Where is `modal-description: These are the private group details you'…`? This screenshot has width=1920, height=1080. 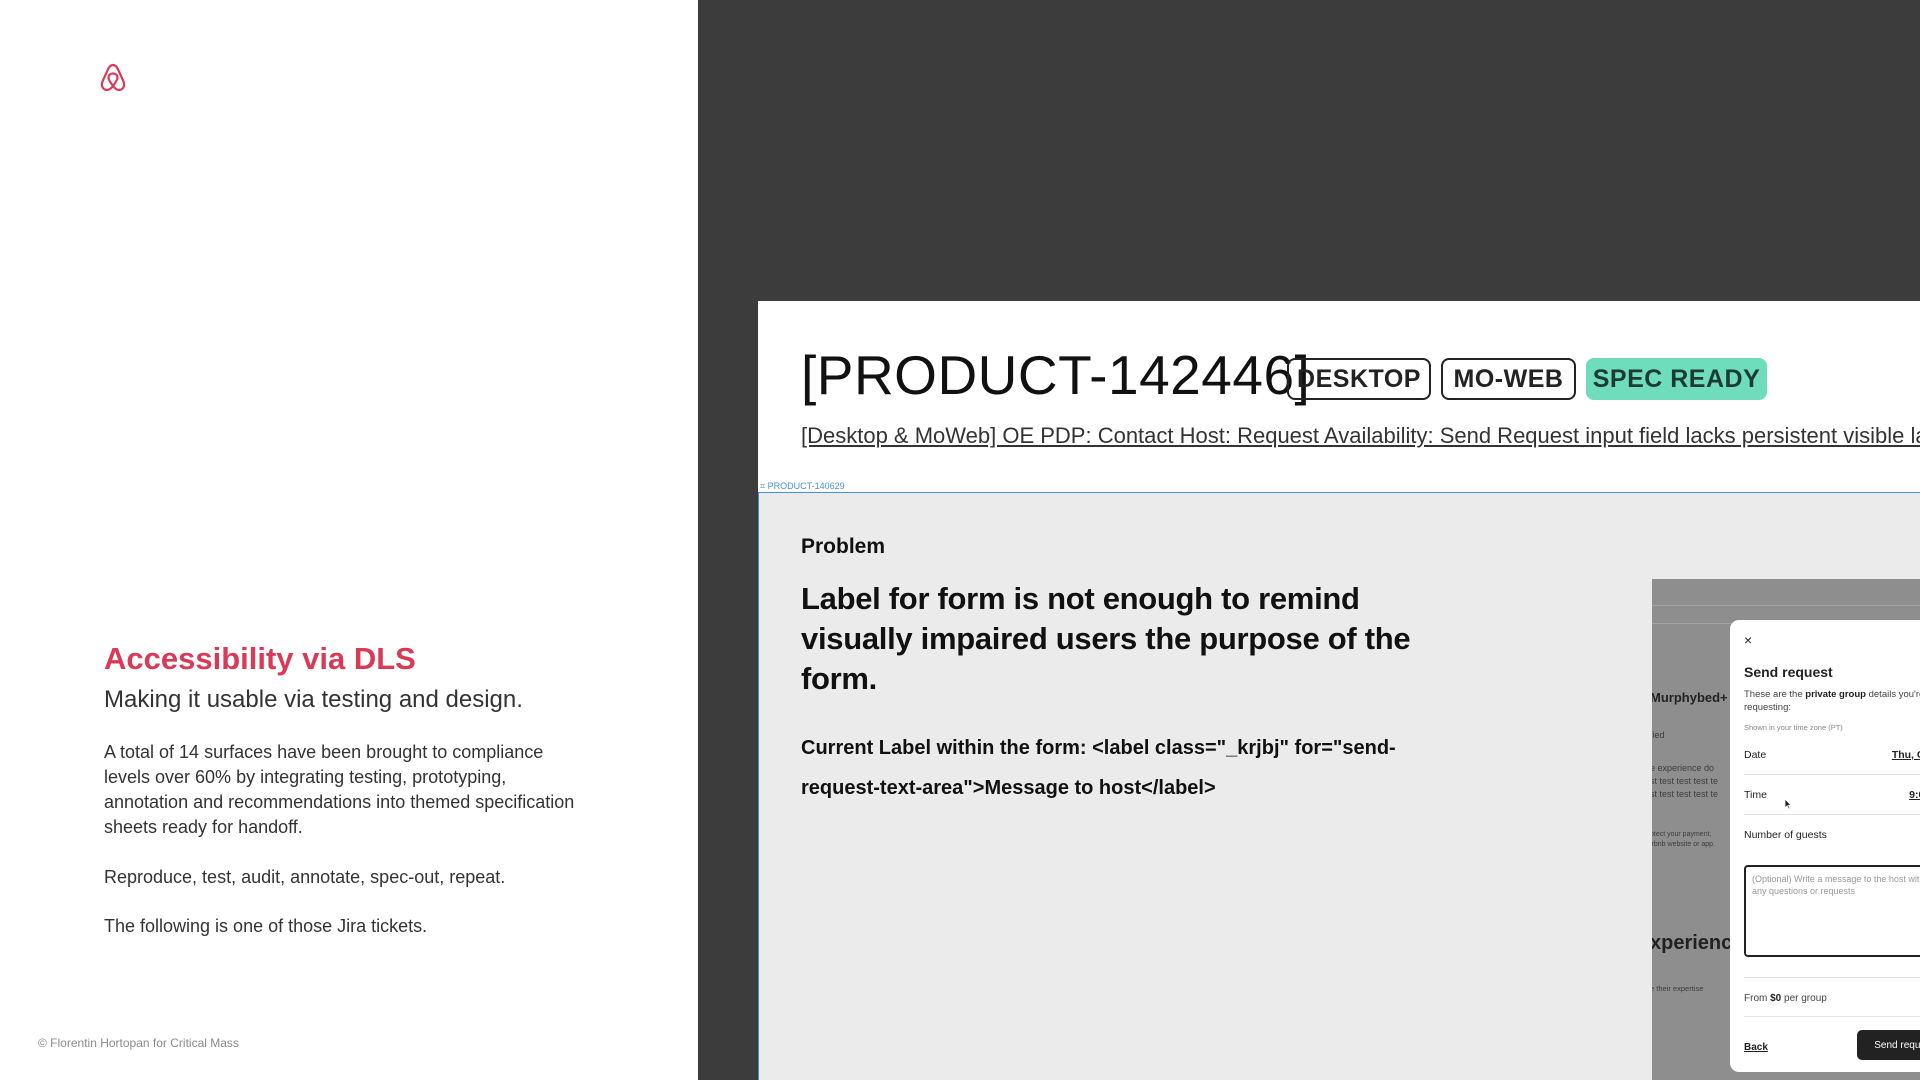
modal-description: These are the private group details you'… is located at coordinates (1832, 701).